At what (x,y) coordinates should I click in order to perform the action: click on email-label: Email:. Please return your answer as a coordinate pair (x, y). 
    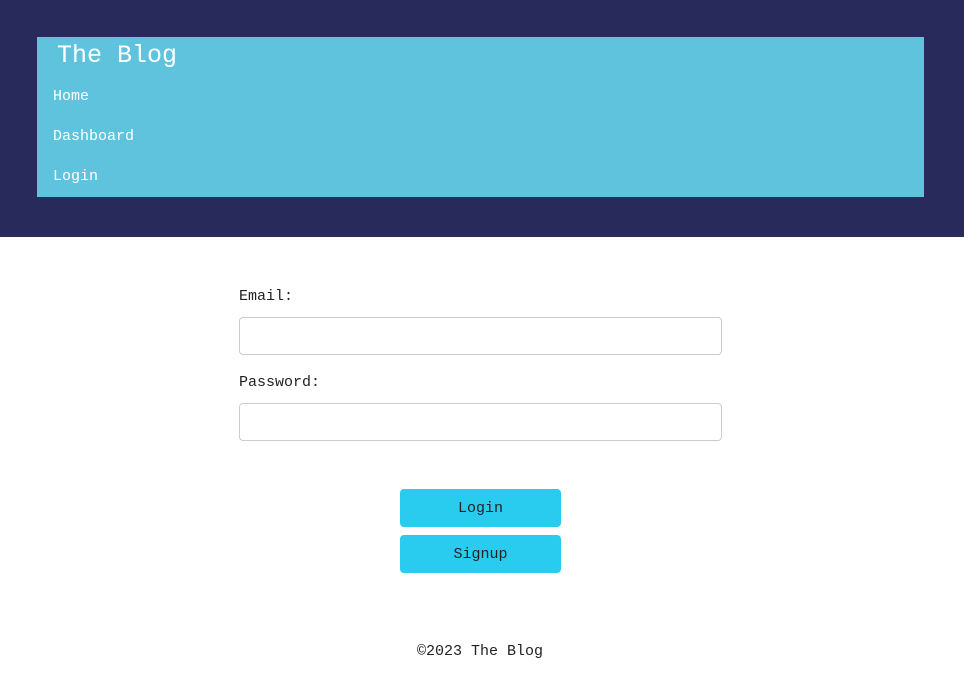
    Looking at the image, I should click on (266, 296).